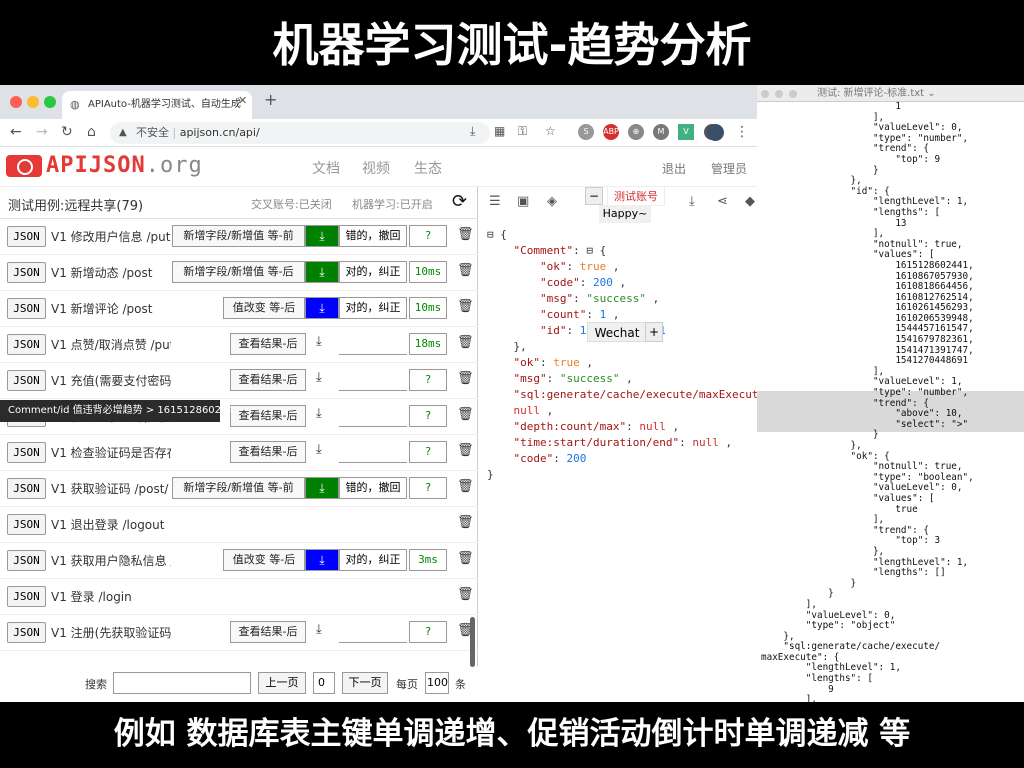 The height and width of the screenshot is (768, 1024). Describe the element at coordinates (291, 204) in the screenshot. I see `cross-account-toggle: 交叉账号:已关闭` at that location.